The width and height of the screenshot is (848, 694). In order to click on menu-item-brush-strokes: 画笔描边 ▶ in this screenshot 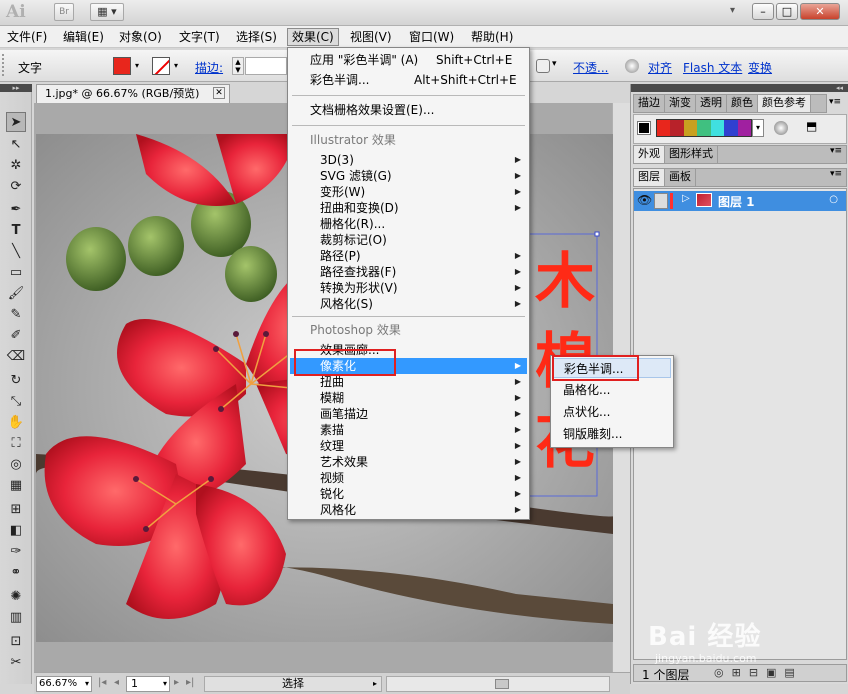, I will do `click(408, 414)`.